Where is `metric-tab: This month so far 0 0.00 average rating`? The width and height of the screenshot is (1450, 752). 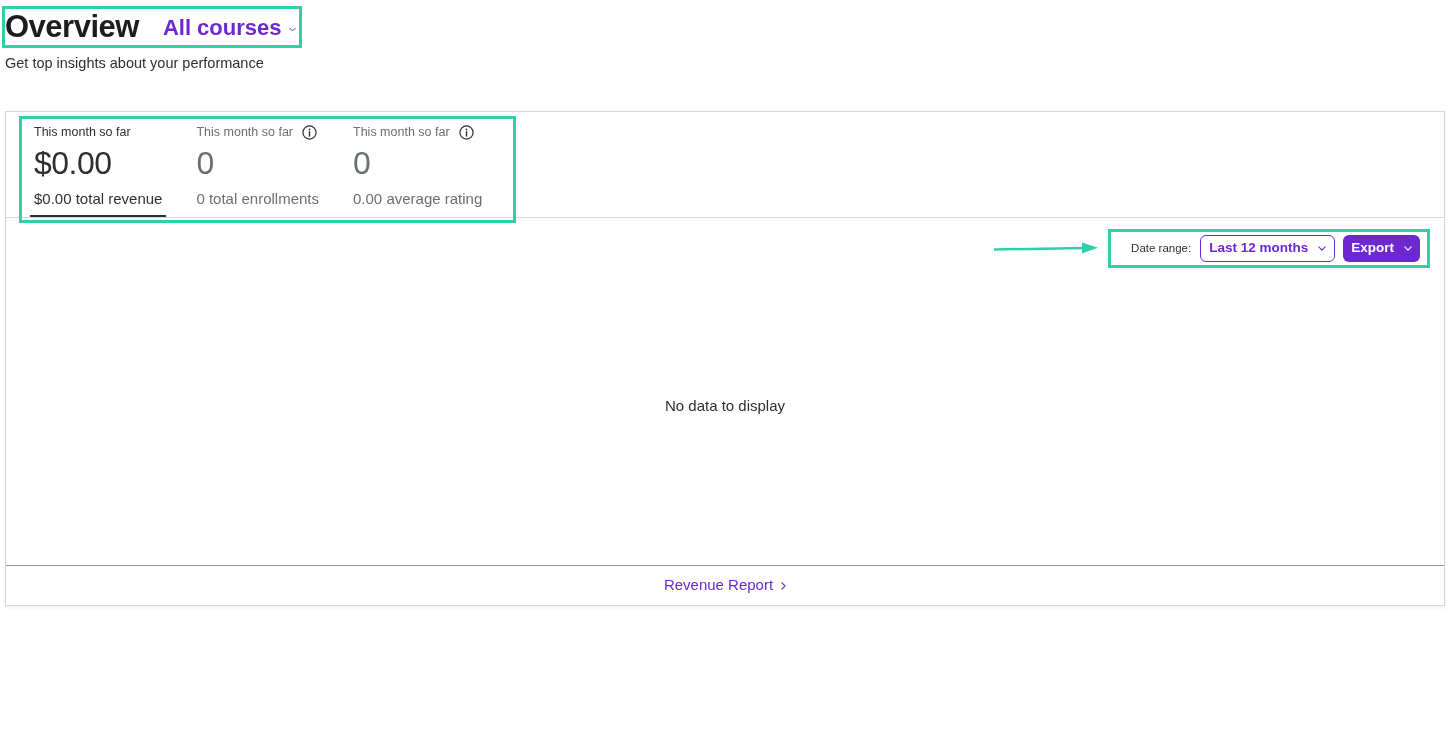
metric-tab: This month so far 0 0.00 average rating is located at coordinates (418, 170).